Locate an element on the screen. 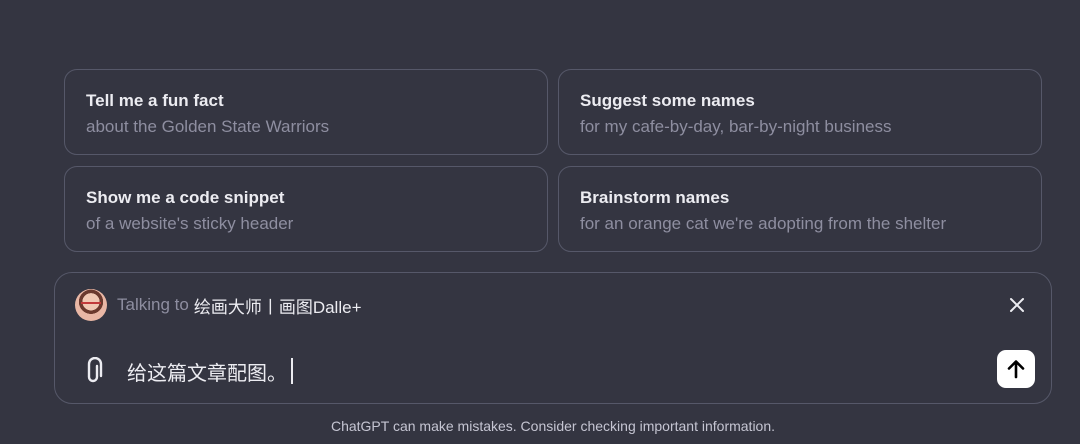 The height and width of the screenshot is (444, 1080). message-input-value: 给这篇文章配图。 is located at coordinates (207, 373).